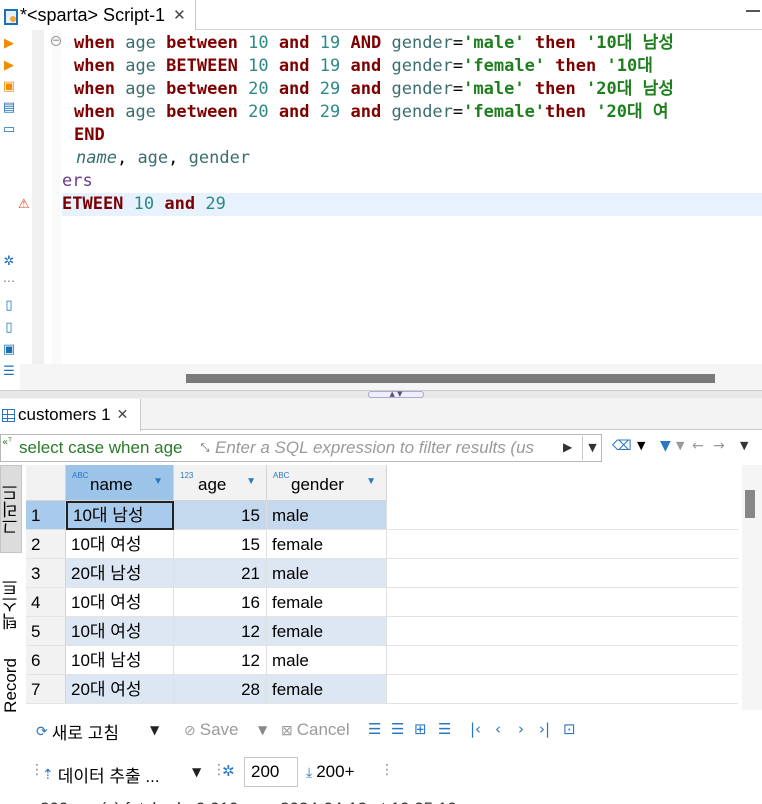  I want to click on table-row: 7 20대 여성 28 female, so click(382, 689).